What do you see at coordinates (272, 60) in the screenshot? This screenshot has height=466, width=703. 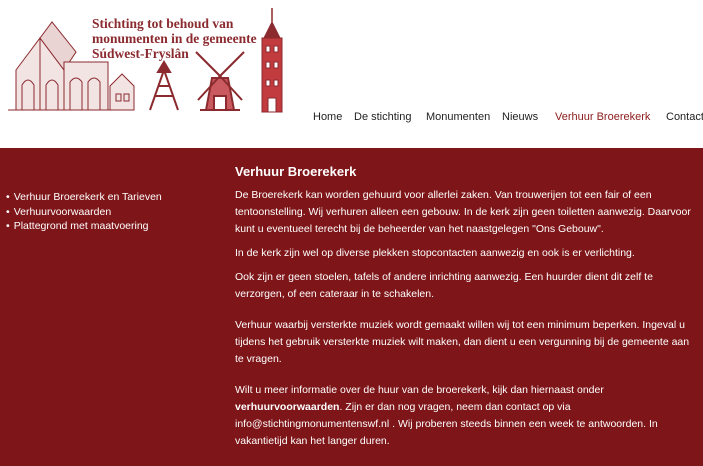 I see `church-tower-icon` at bounding box center [272, 60].